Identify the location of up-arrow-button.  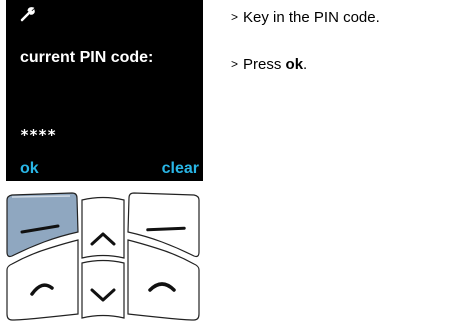
(103, 227).